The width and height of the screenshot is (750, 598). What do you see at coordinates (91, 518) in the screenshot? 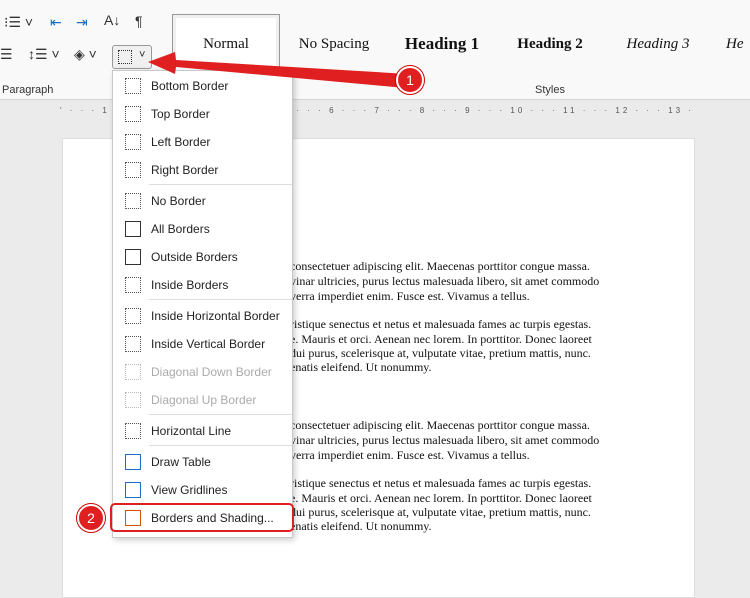
I see `step-2-badge: 2` at bounding box center [91, 518].